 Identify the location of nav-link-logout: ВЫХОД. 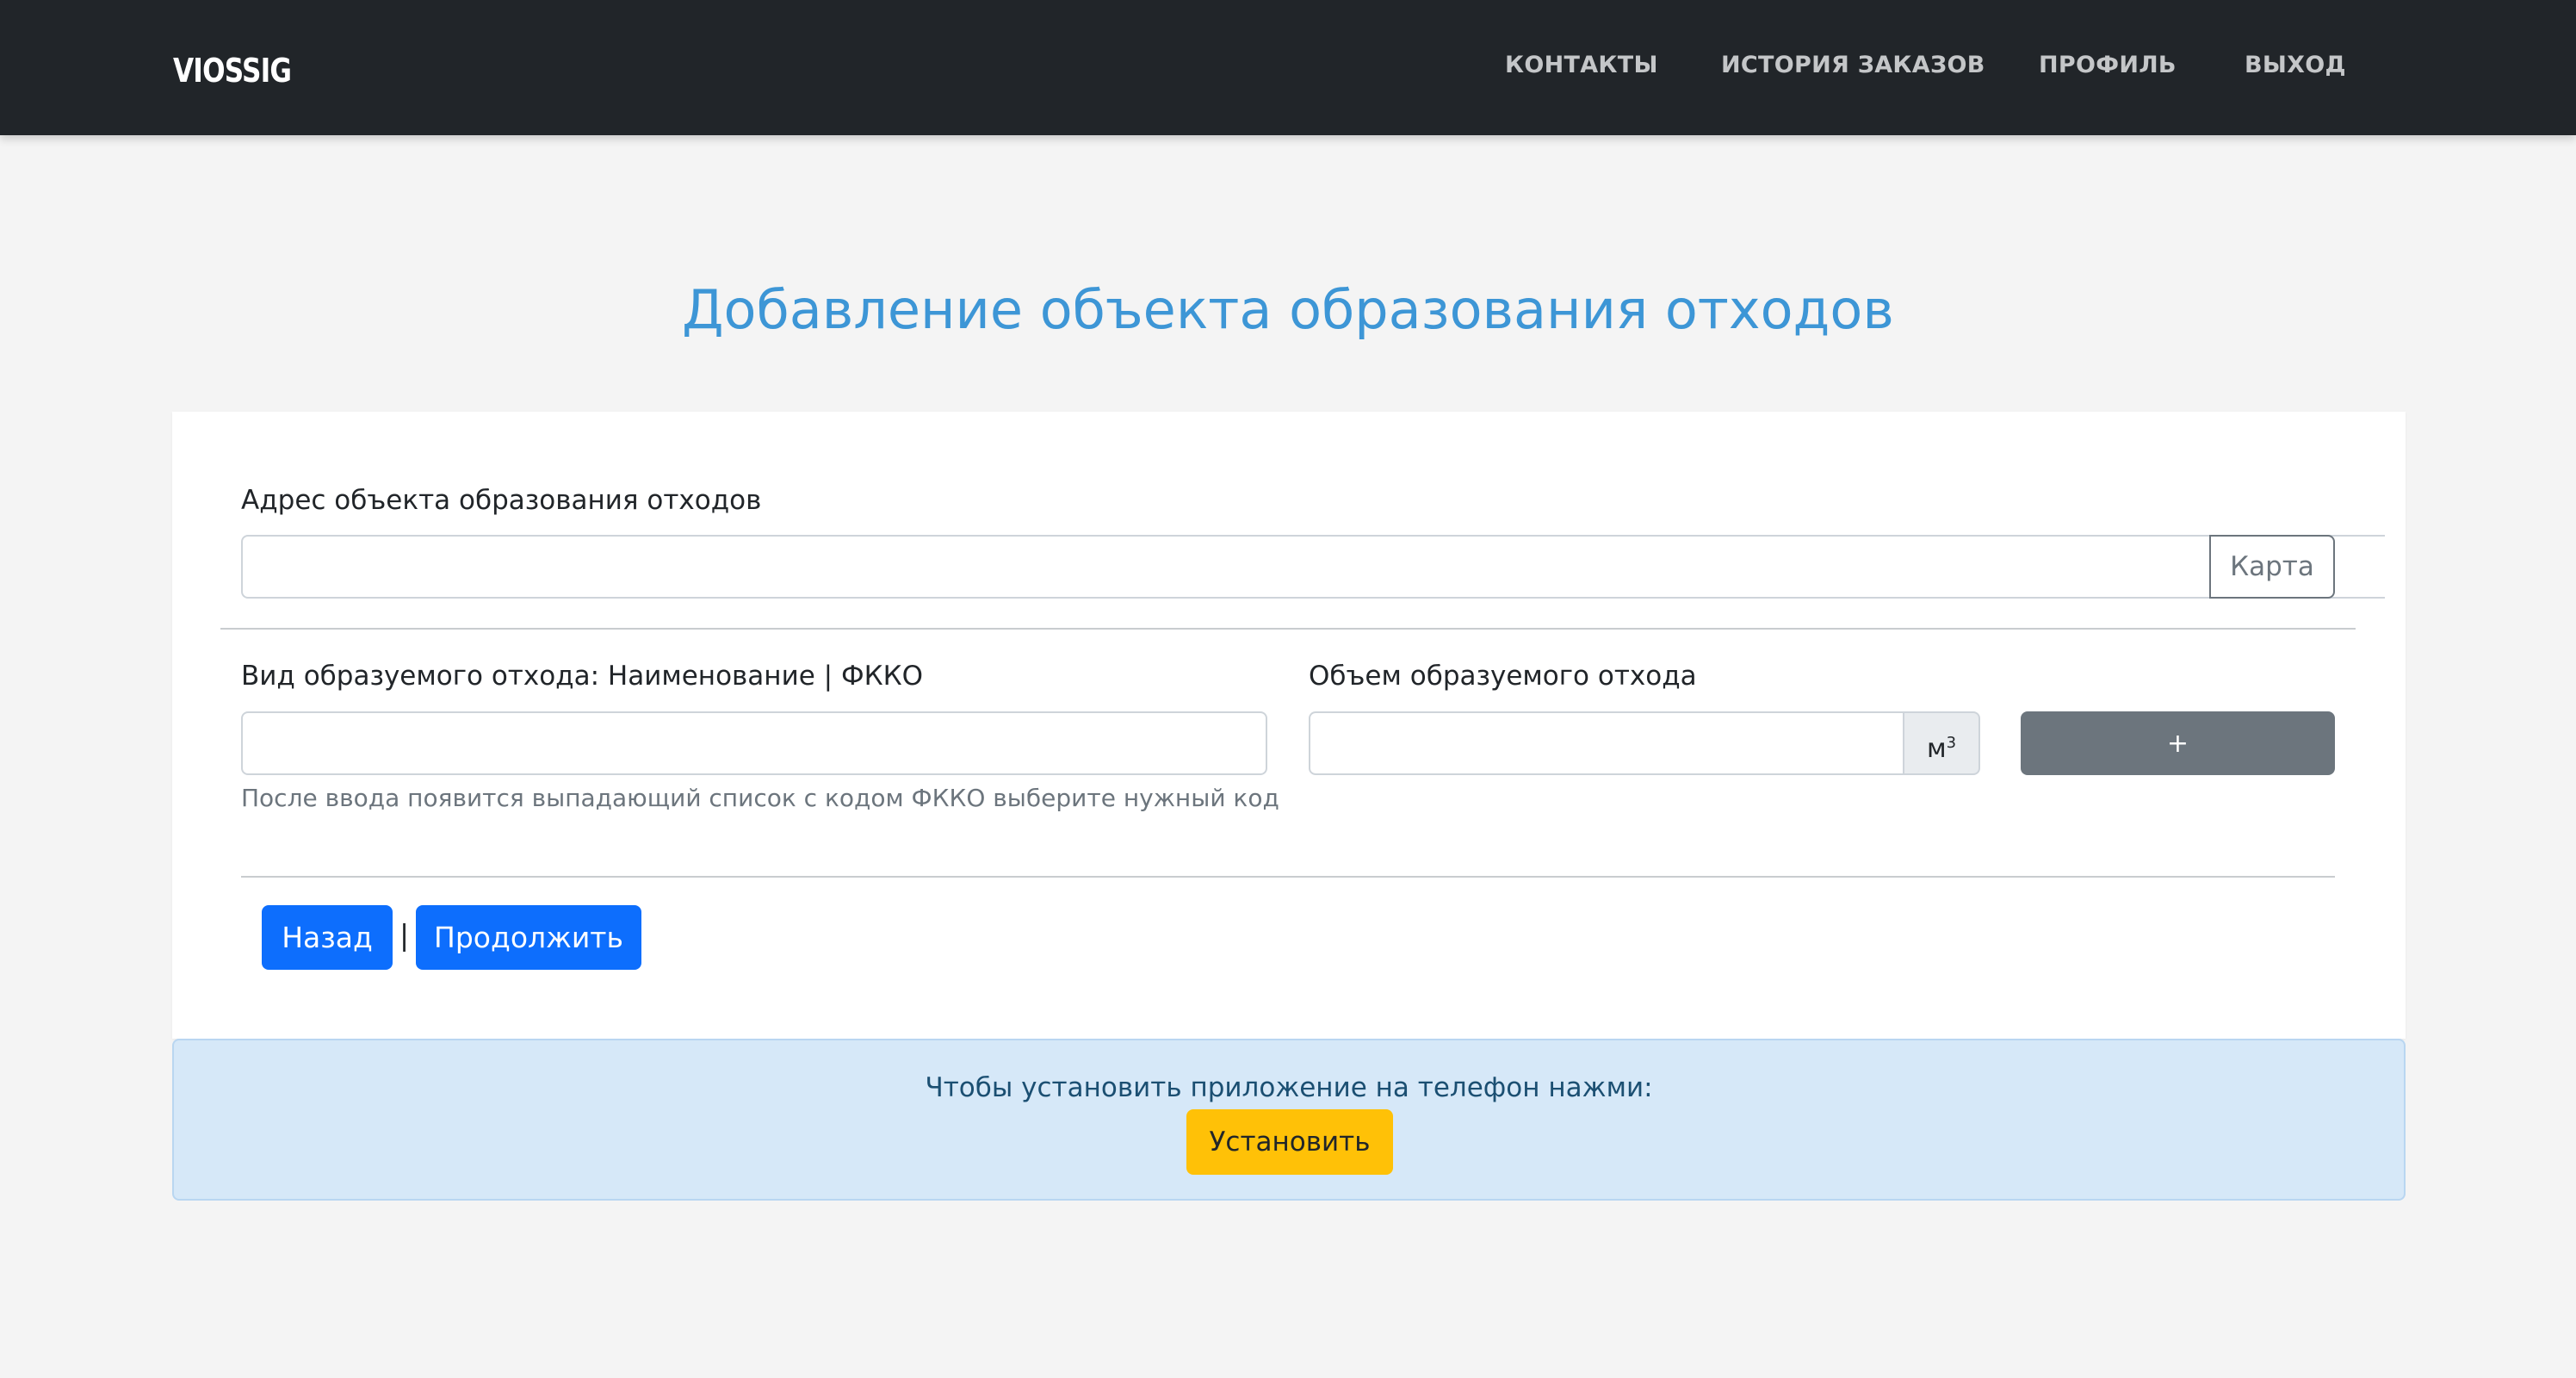
(2295, 65).